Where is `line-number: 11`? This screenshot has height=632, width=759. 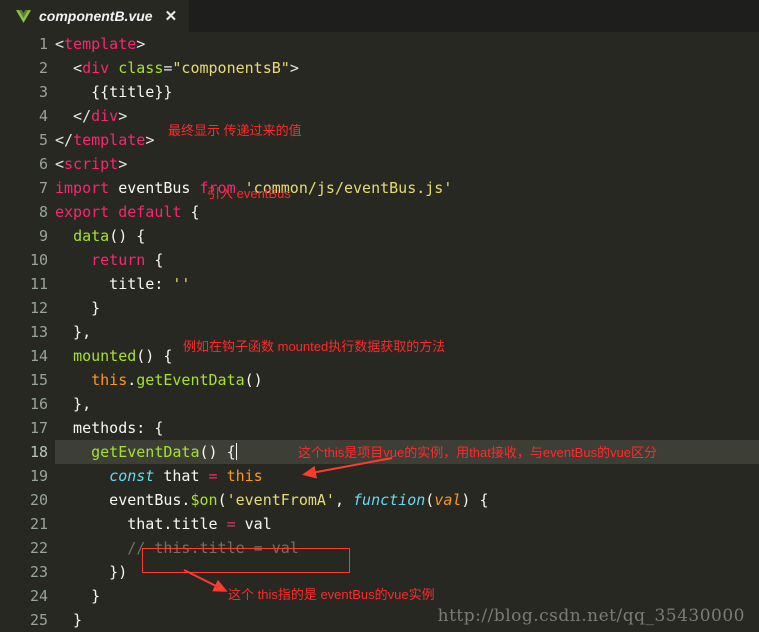 line-number: 11 is located at coordinates (38, 284).